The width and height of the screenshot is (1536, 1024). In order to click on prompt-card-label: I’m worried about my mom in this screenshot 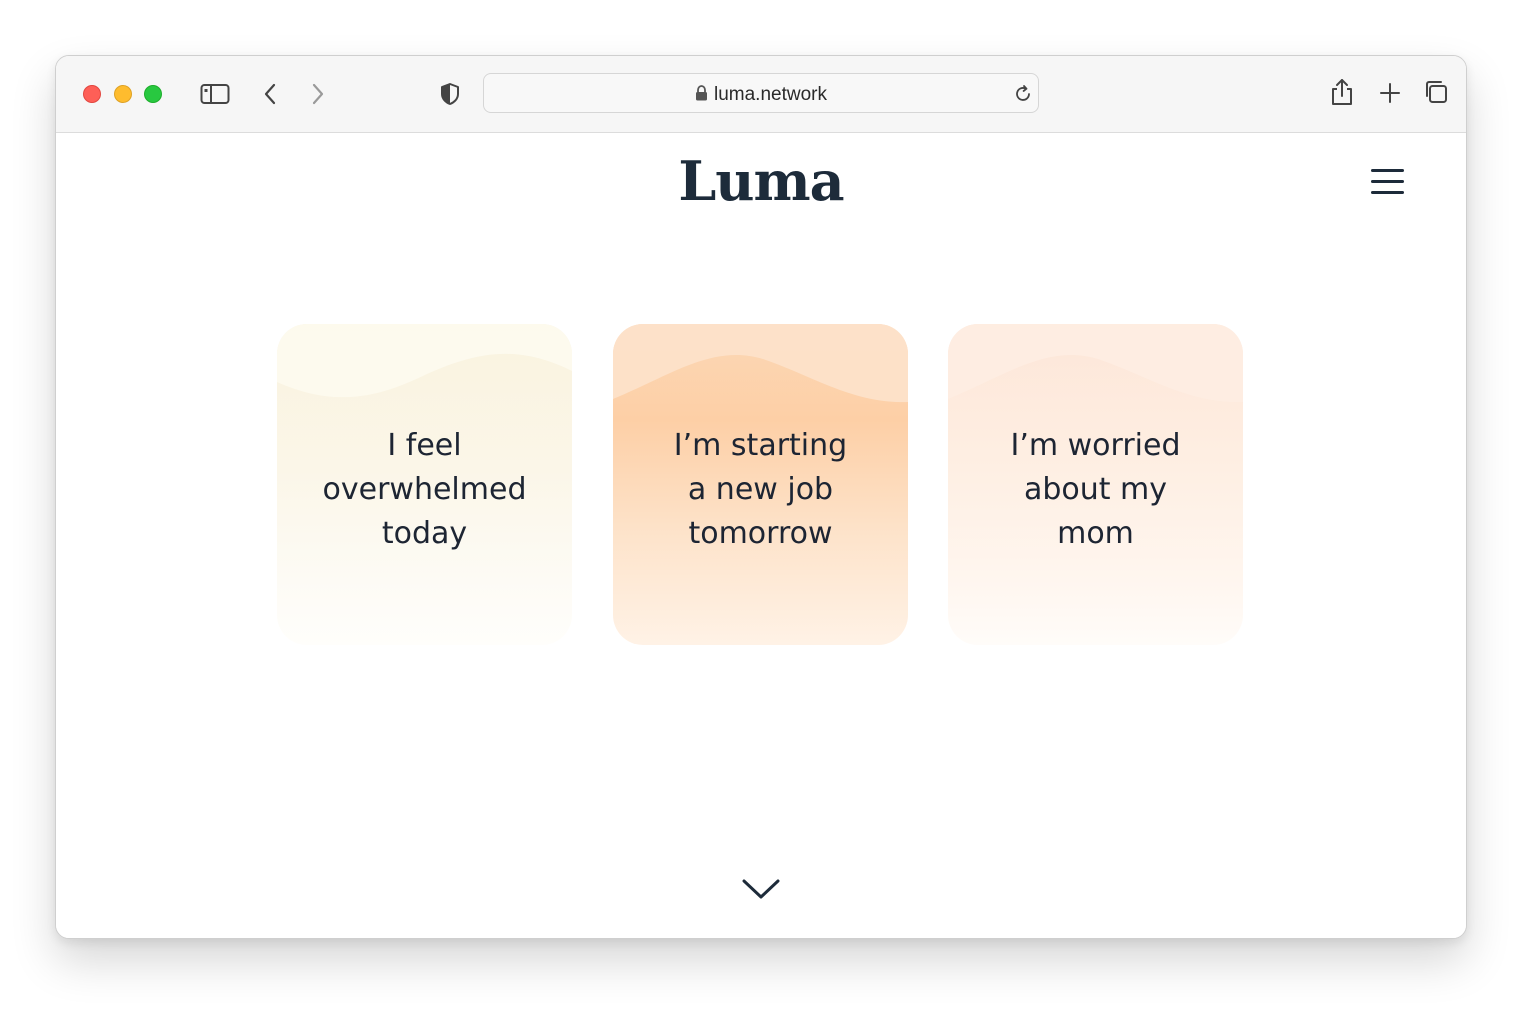, I will do `click(1095, 489)`.